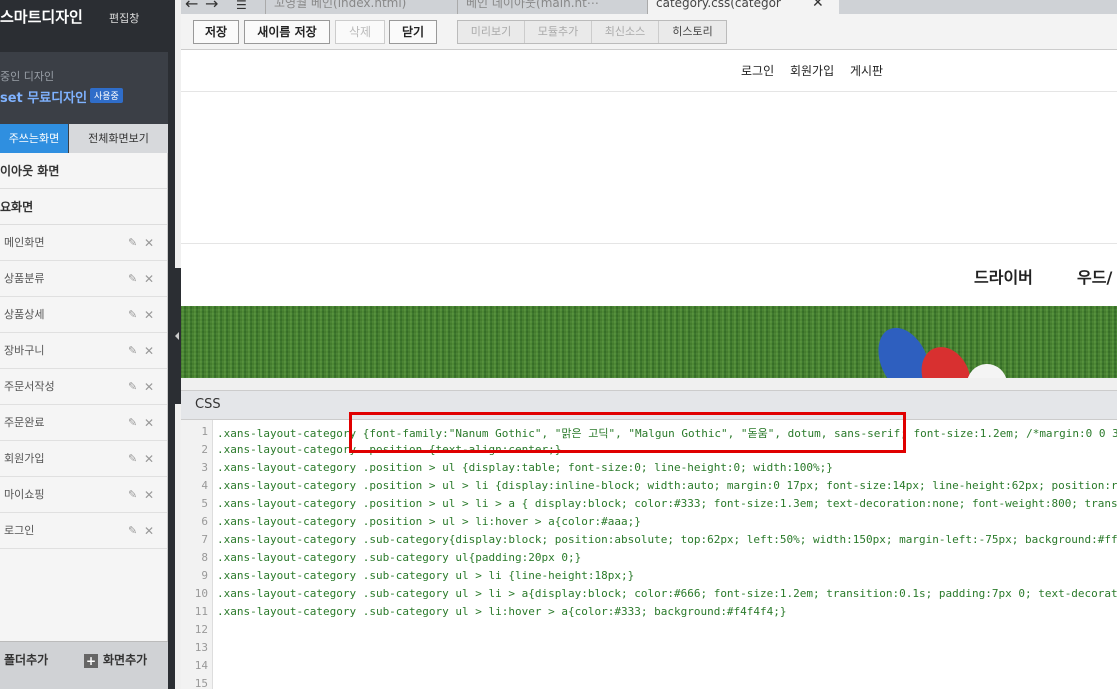 The width and height of the screenshot is (1117, 689). I want to click on tab-all-screens: 전체화면보기, so click(118, 138).